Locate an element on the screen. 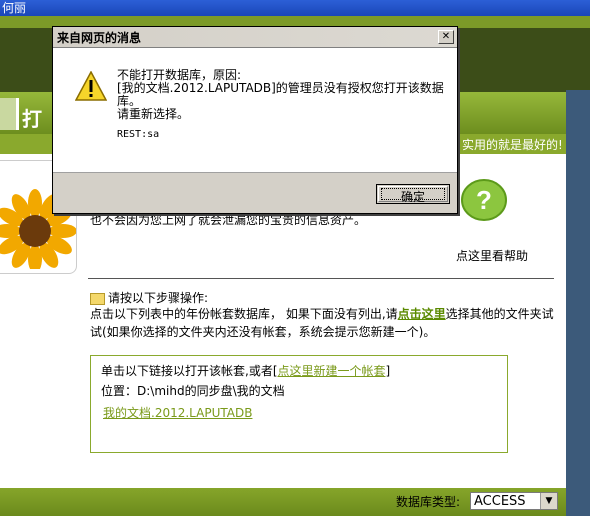 The height and width of the screenshot is (516, 590). steps-heading-label: 请按以下步骤操作: is located at coordinates (158, 298).